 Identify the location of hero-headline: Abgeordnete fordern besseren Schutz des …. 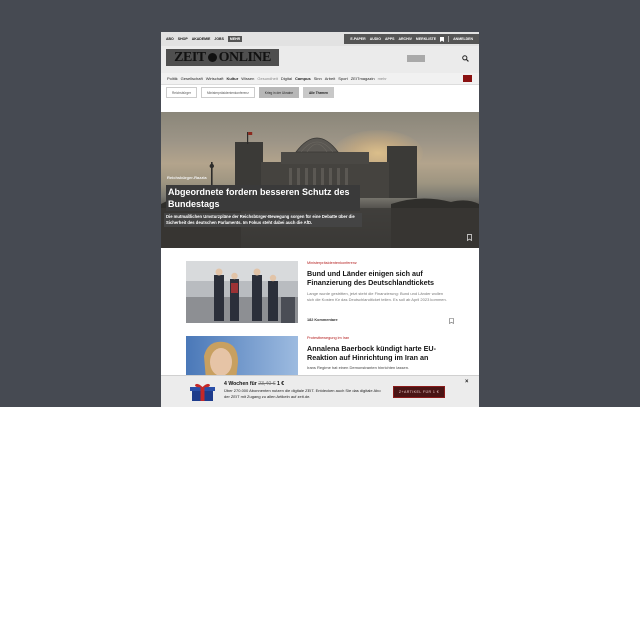
(263, 198).